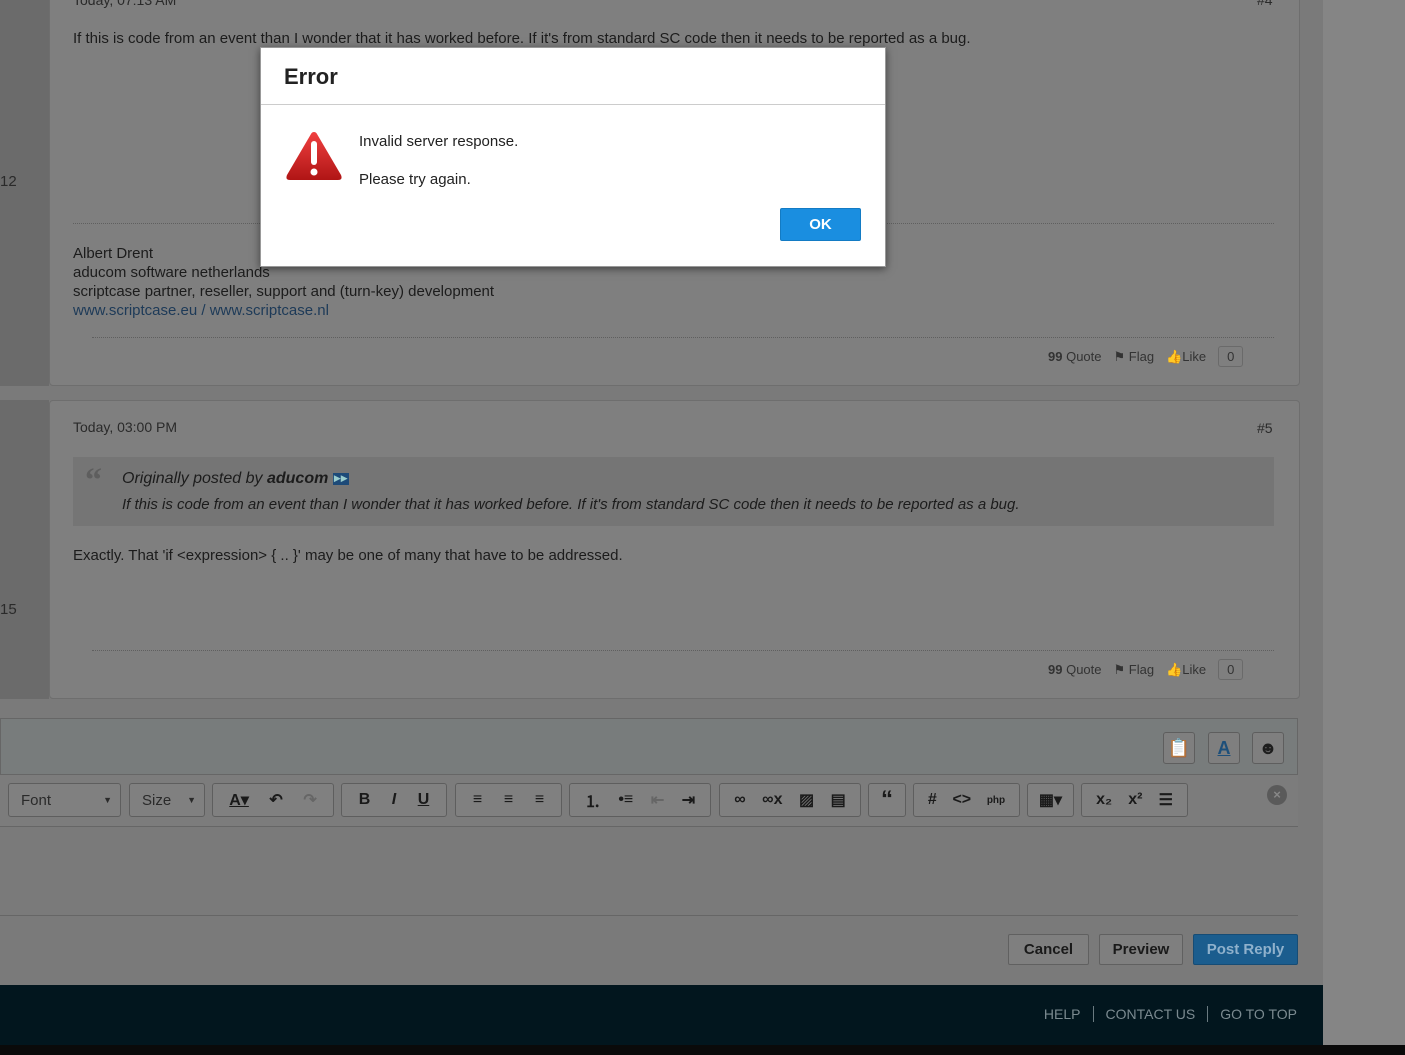  Describe the element at coordinates (64, 800) in the screenshot. I see `font-select: Font ▼` at that location.